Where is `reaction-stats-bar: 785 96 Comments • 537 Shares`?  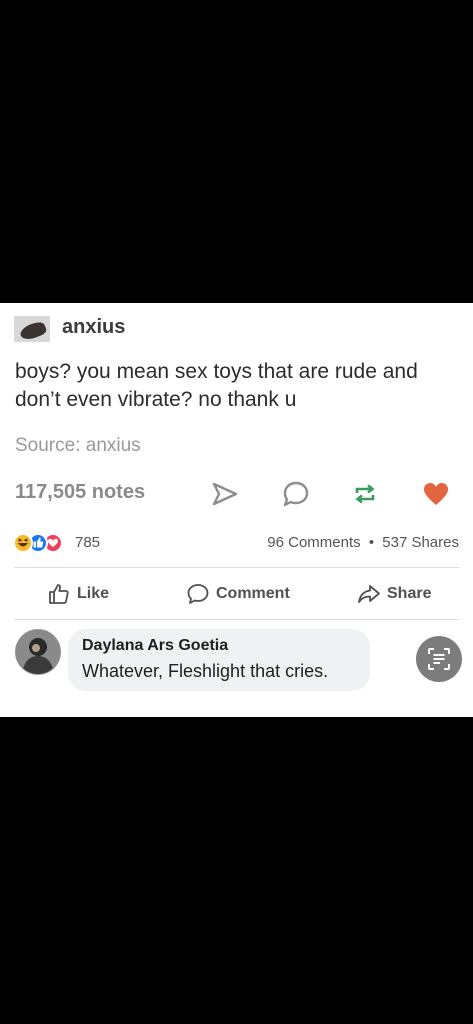
reaction-stats-bar: 785 96 Comments • 537 Shares is located at coordinates (236, 543).